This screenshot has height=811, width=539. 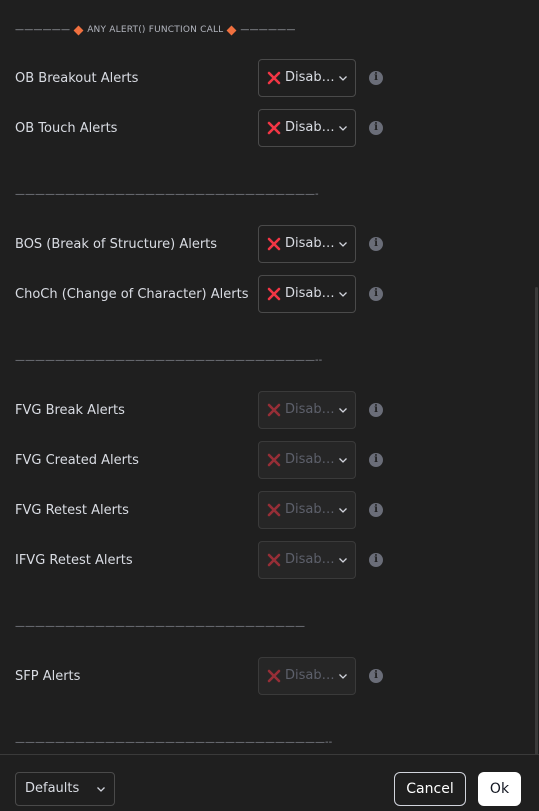 I want to click on section-header: —————— ANY ALERT() FUNCTION CALL ——————, so click(x=155, y=30).